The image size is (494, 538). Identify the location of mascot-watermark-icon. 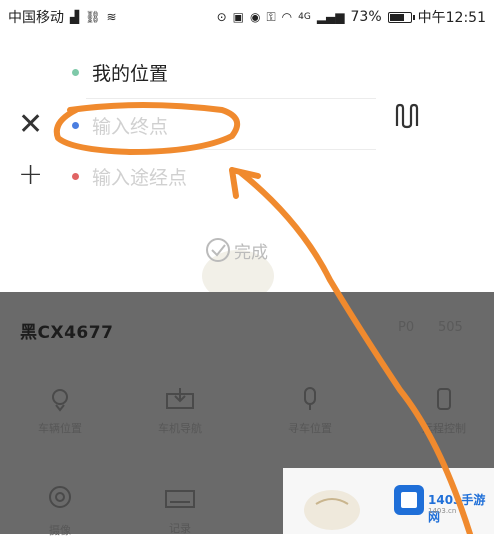
(332, 510).